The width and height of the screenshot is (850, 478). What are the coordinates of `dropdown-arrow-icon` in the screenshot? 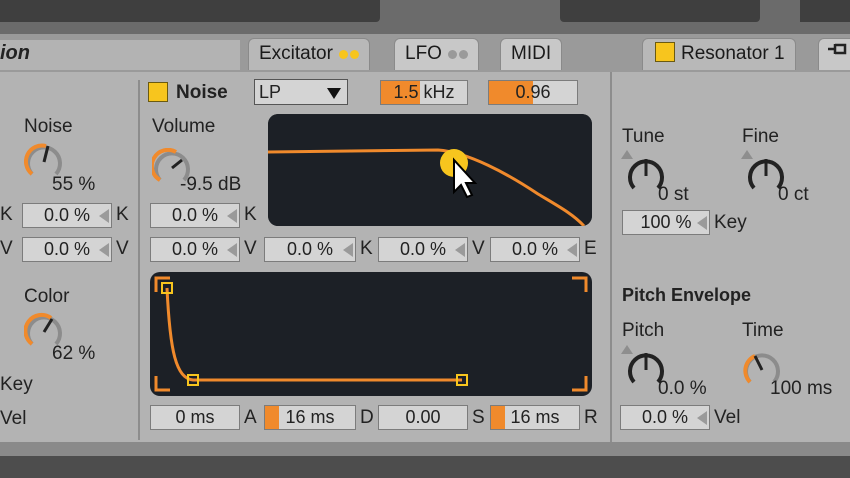 It's located at (334, 93).